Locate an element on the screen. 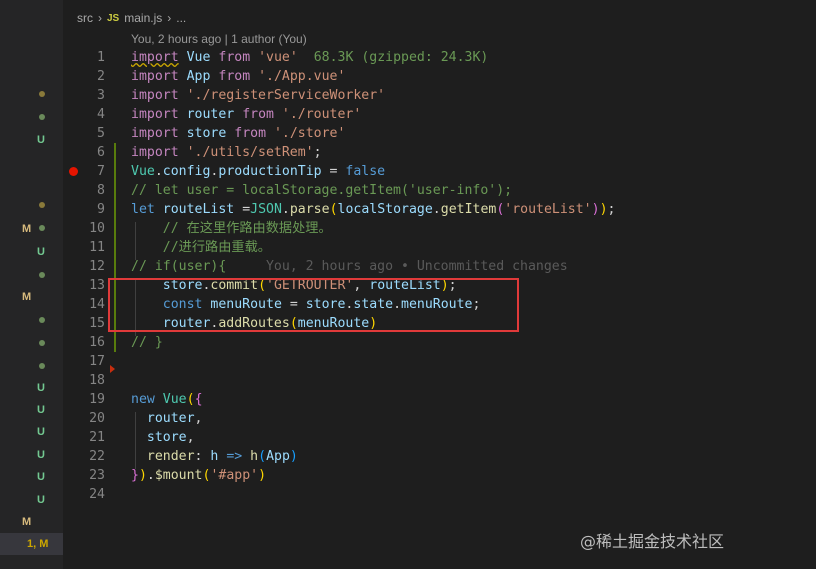  line-number: 16 is located at coordinates (84, 342).